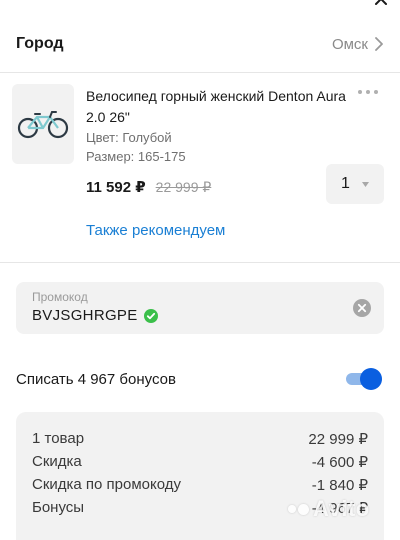 The image size is (400, 540). Describe the element at coordinates (116, 187) in the screenshot. I see `price-current: 11 592 ₽` at that location.